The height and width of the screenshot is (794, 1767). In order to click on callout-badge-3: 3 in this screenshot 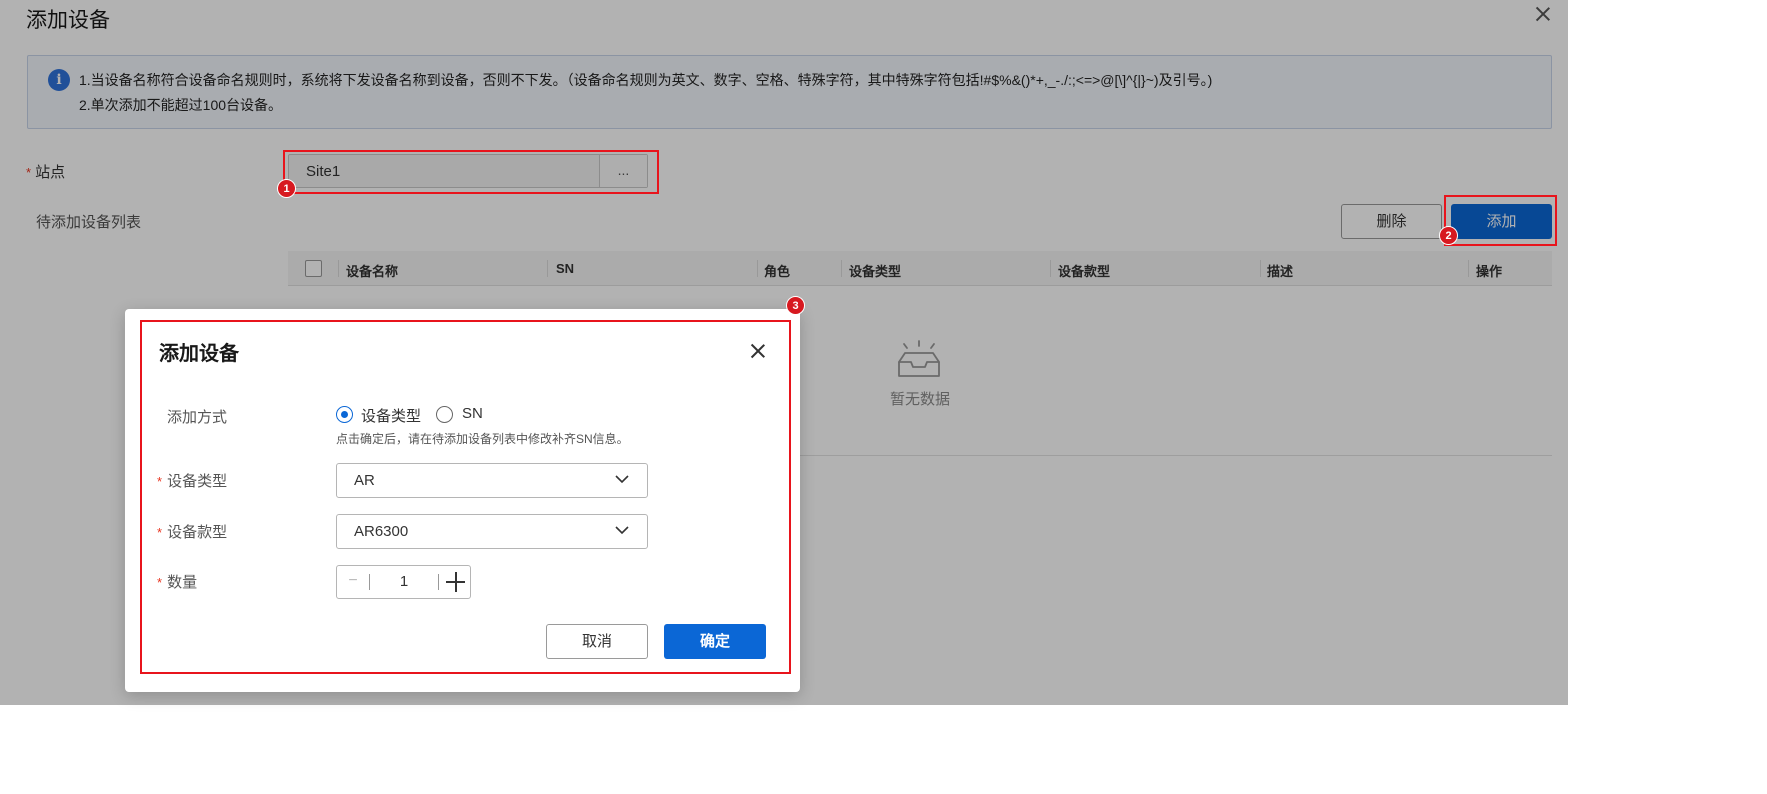, I will do `click(795, 305)`.